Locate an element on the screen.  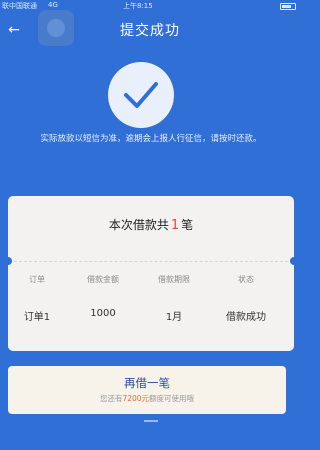
summary-title: 本次借款共 1 笔 is located at coordinates (151, 224).